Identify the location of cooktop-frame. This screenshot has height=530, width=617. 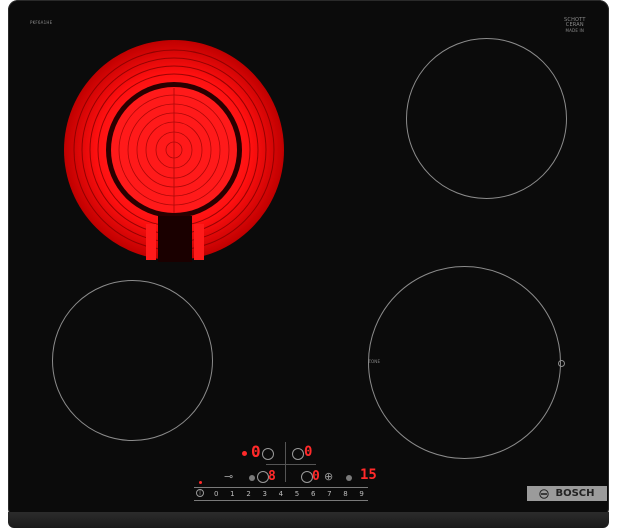
(308, 520).